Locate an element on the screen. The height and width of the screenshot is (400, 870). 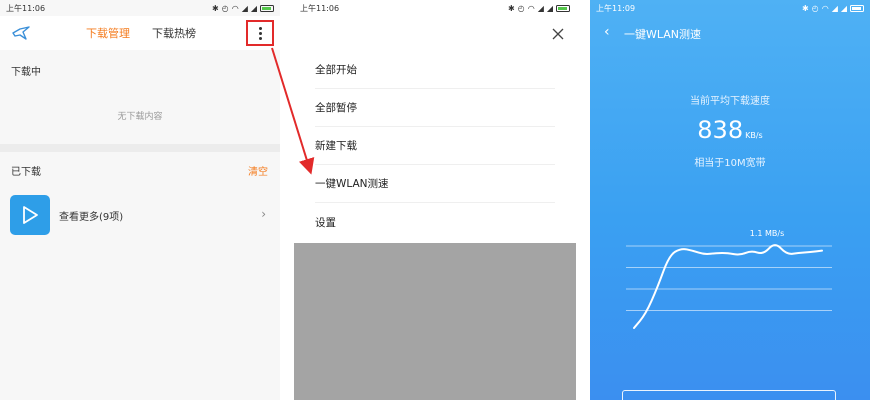
downloading-section: 下载中 无下载内容 is located at coordinates (140, 98).